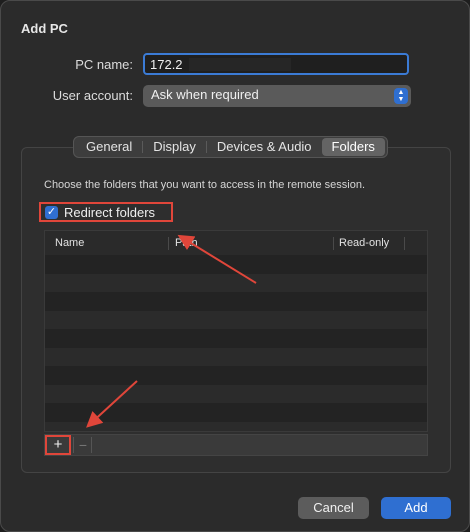 Image resolution: width=470 pixels, height=532 pixels. I want to click on pc-name-input: 172.2, so click(276, 64).